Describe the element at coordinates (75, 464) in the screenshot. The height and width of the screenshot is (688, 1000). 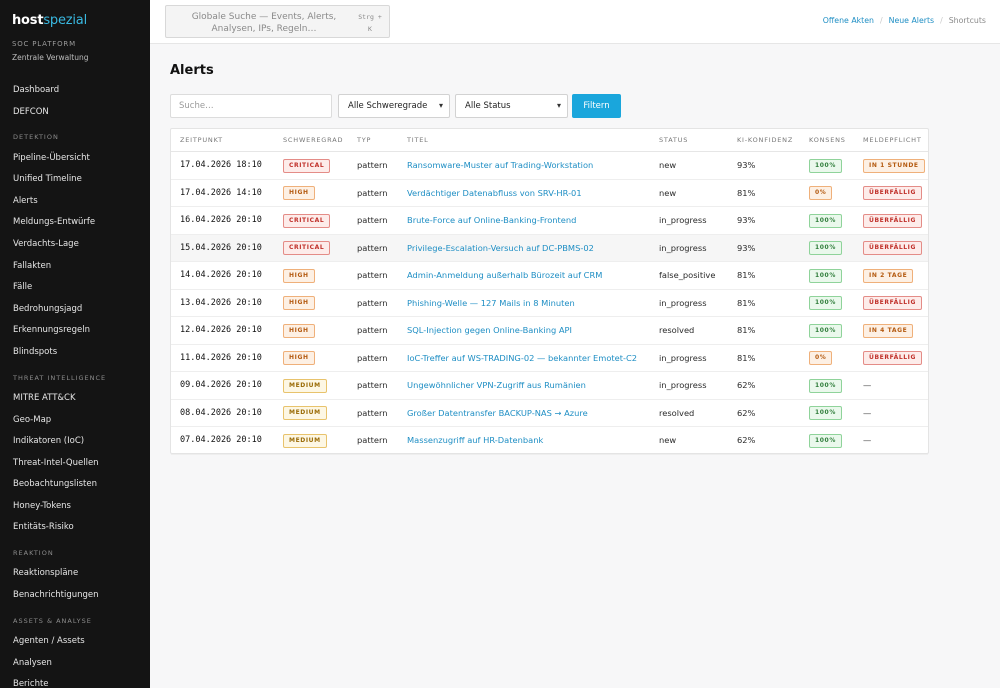
I see `sidebar-item-threat-intel-quellen: Threat-Intel-Quellen` at that location.